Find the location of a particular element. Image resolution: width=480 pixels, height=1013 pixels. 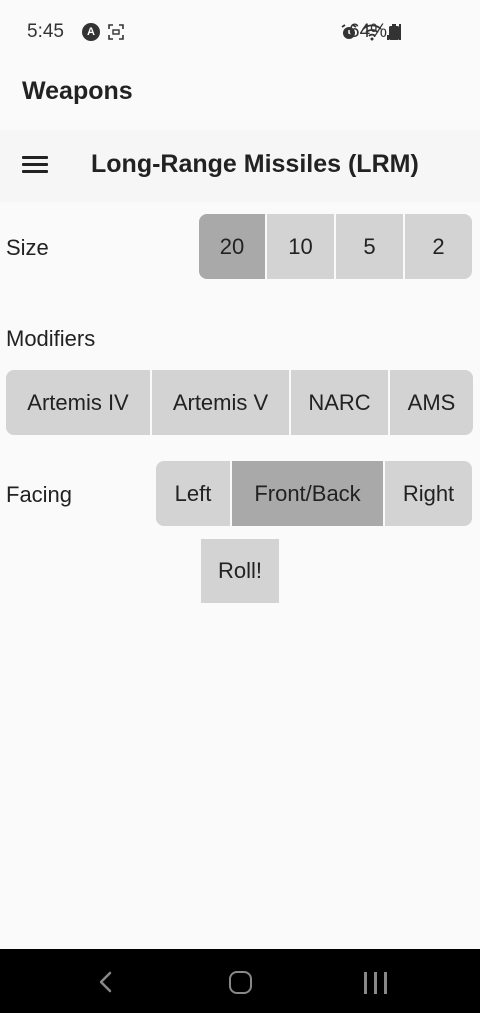

facing-selector: Left Front/Back Right is located at coordinates (314, 493).